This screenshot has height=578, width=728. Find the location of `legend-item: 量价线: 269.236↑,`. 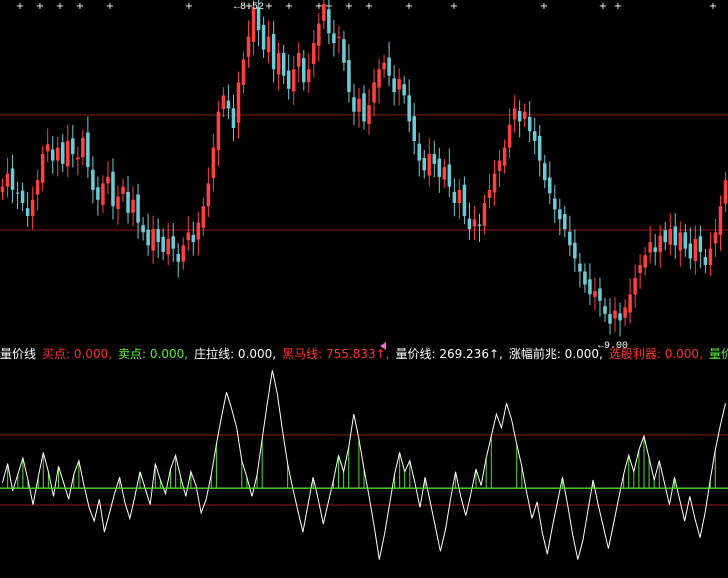

legend-item: 量价线: 269.236↑, is located at coordinates (449, 354).